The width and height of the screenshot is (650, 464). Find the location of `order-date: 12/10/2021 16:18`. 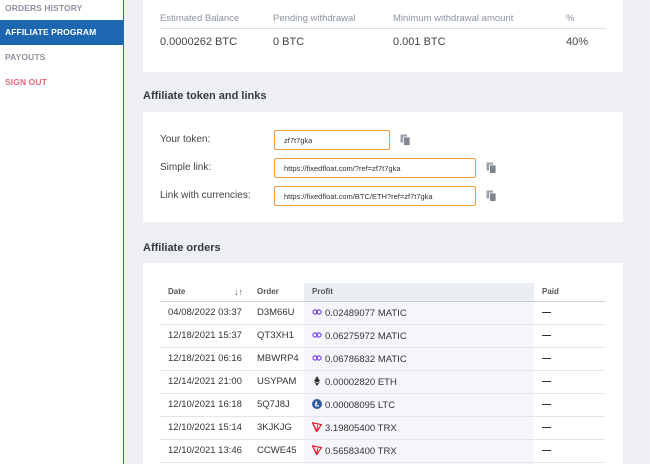

order-date: 12/10/2021 16:18 is located at coordinates (204, 405).